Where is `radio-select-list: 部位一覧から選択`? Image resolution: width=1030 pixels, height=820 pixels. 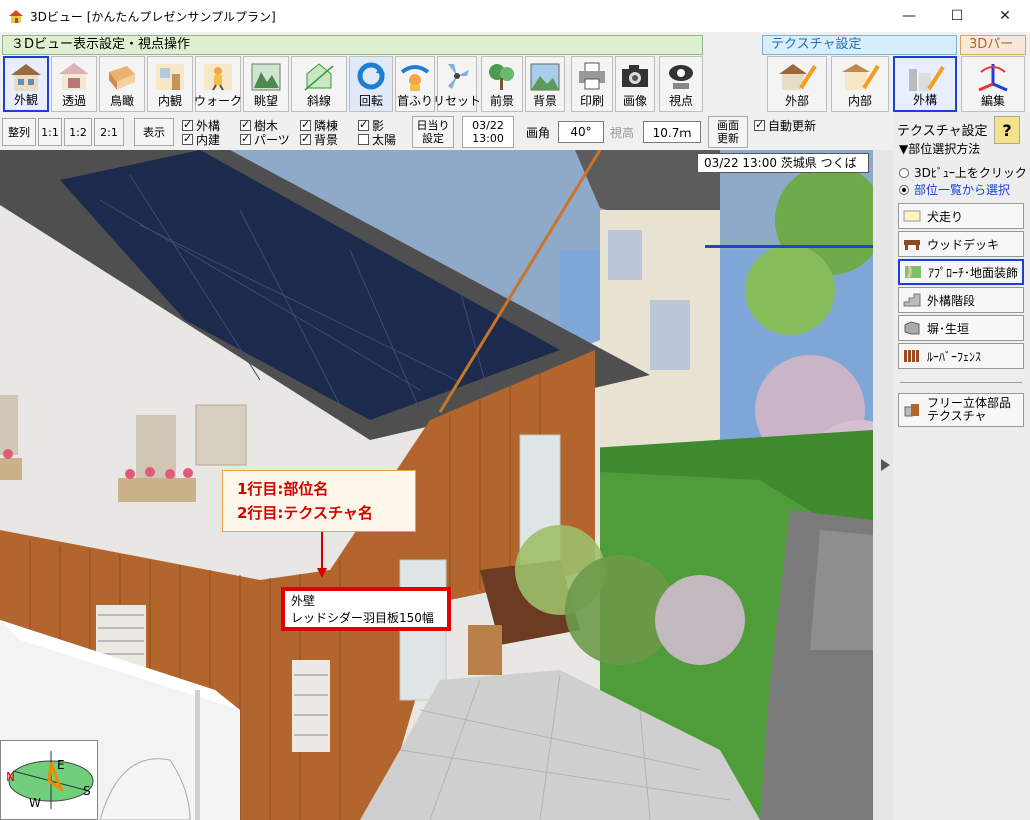
radio-select-list: 部位一覧から選択 is located at coordinates (954, 189).